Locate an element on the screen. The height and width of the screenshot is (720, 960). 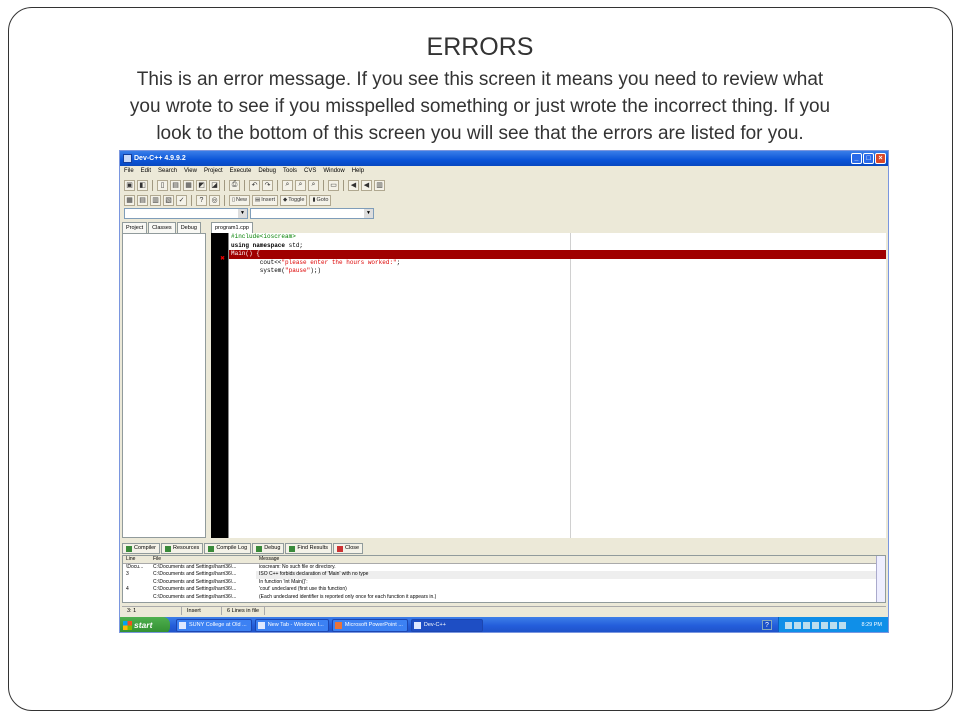
class-combo: ▼ is located at coordinates (186, 213).